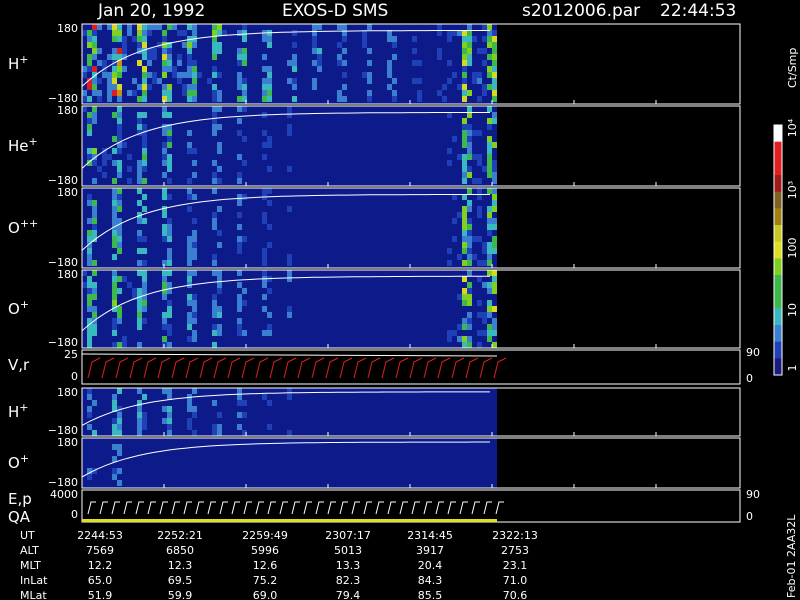  I want to click on colorbar-label: 100, so click(792, 248).